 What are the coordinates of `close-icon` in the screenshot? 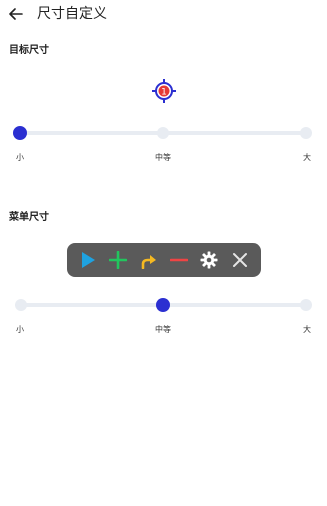 It's located at (240, 260).